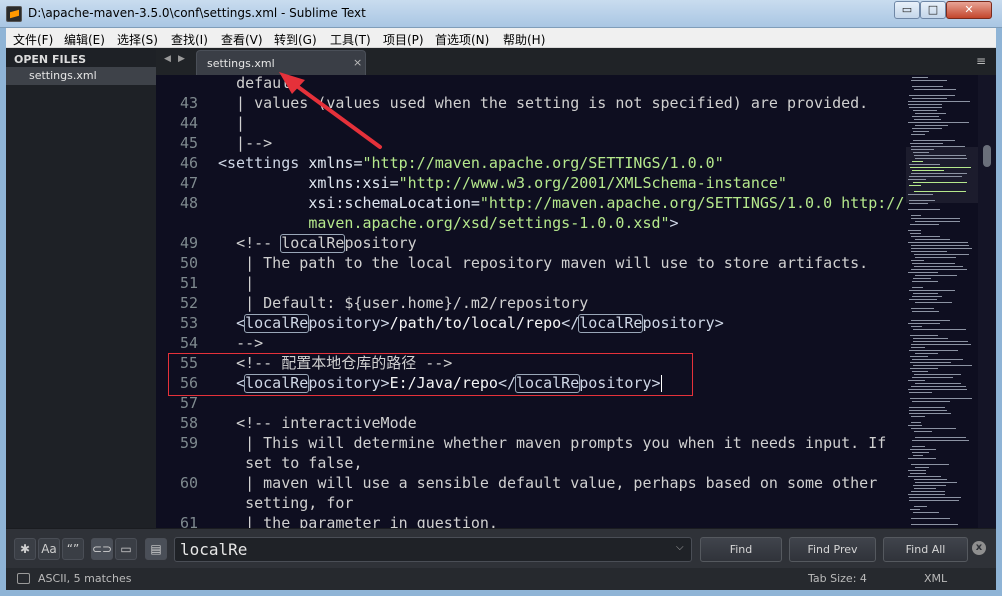  I want to click on menu-project: 项目(P), so click(403, 39).